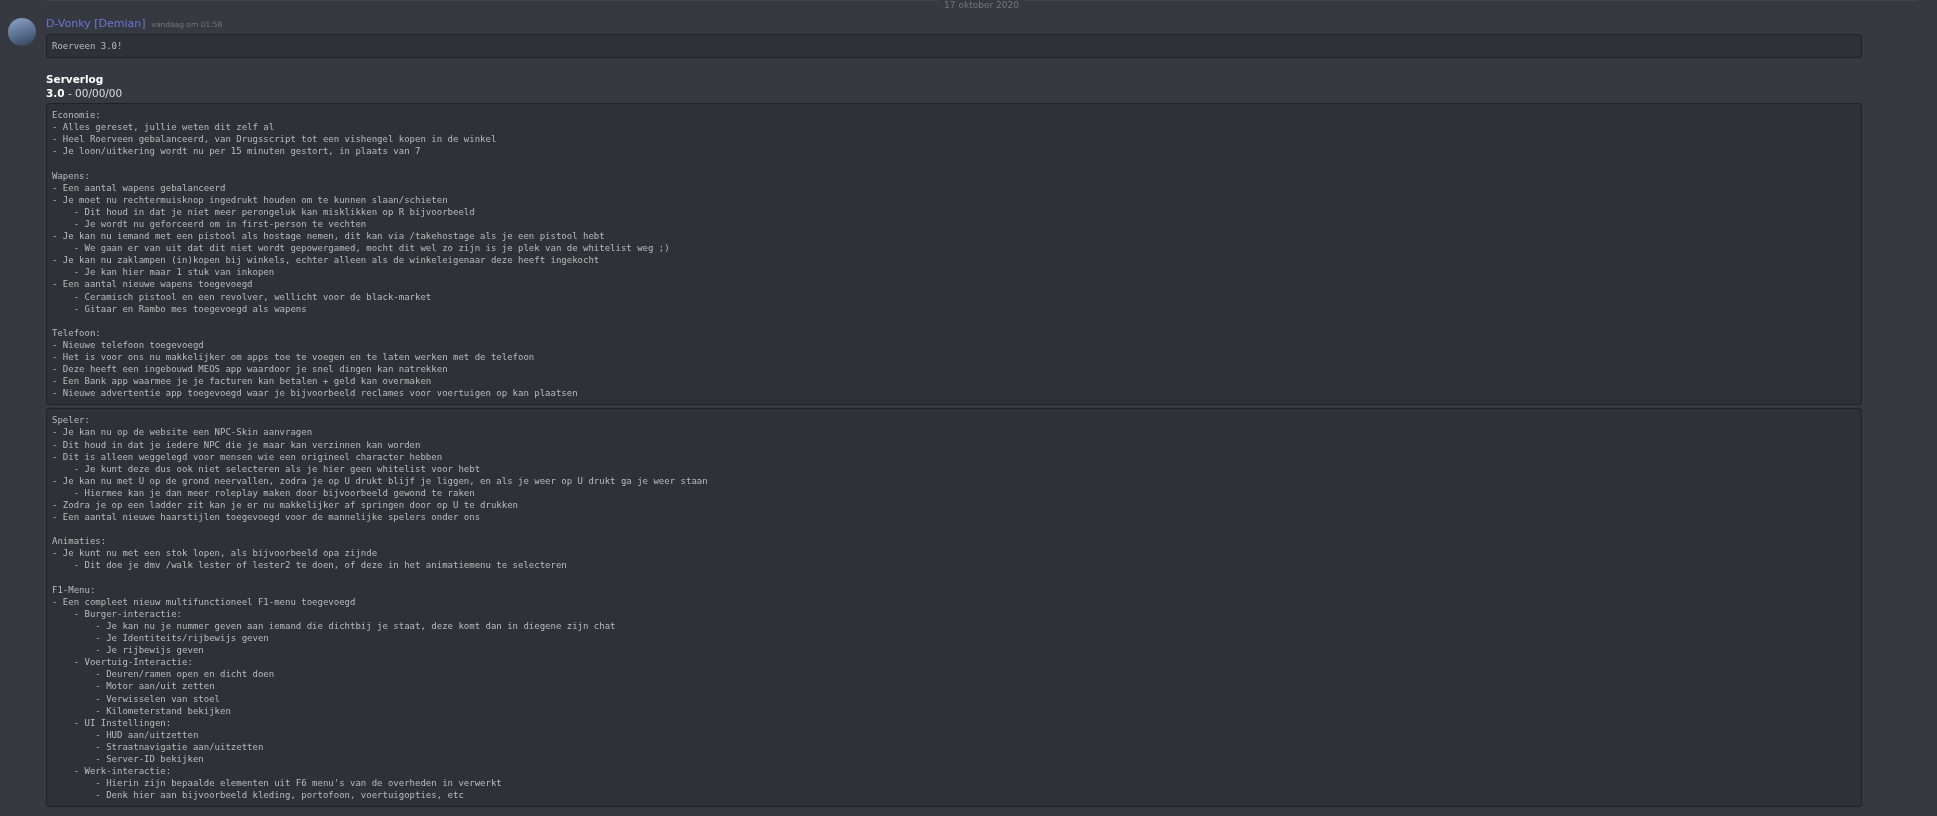  Describe the element at coordinates (184, 674) in the screenshot. I see `code-line: - Deuren/ramen open en dicht doen` at that location.